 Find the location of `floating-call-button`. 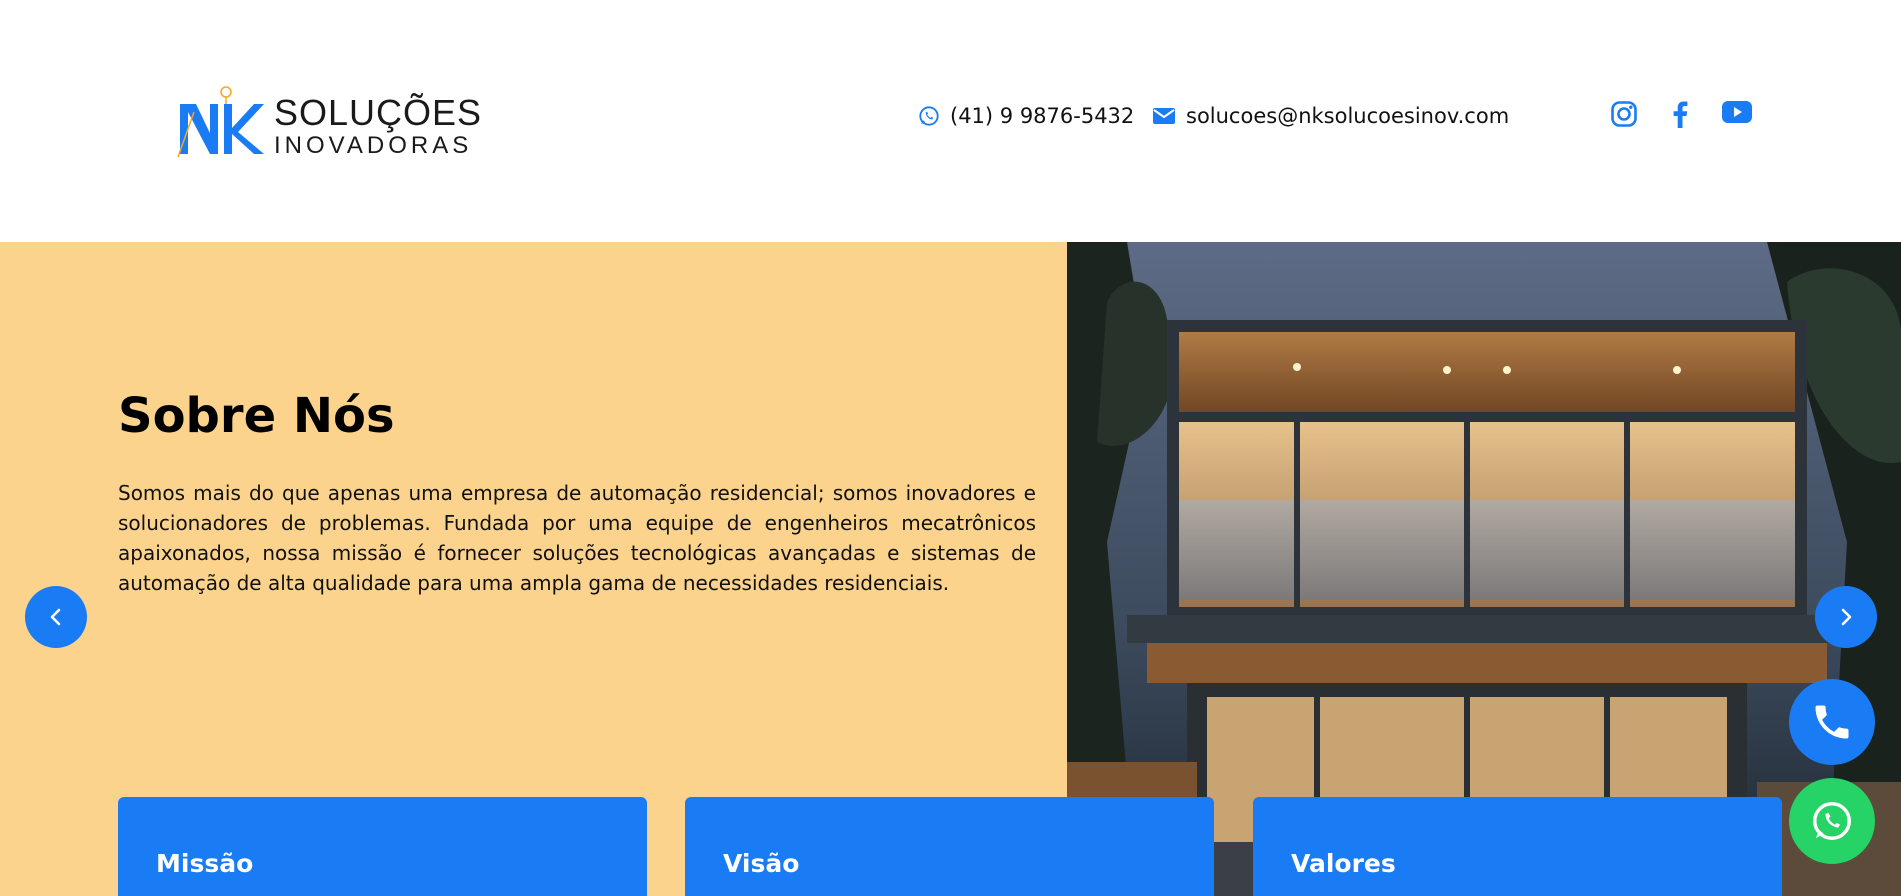

floating-call-button is located at coordinates (1832, 722).